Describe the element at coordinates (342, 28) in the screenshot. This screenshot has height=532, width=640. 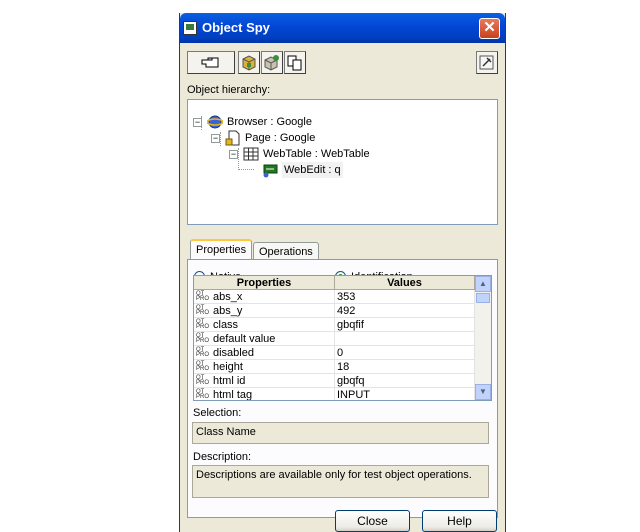
I see `title-bar: Object Spy ✕` at that location.